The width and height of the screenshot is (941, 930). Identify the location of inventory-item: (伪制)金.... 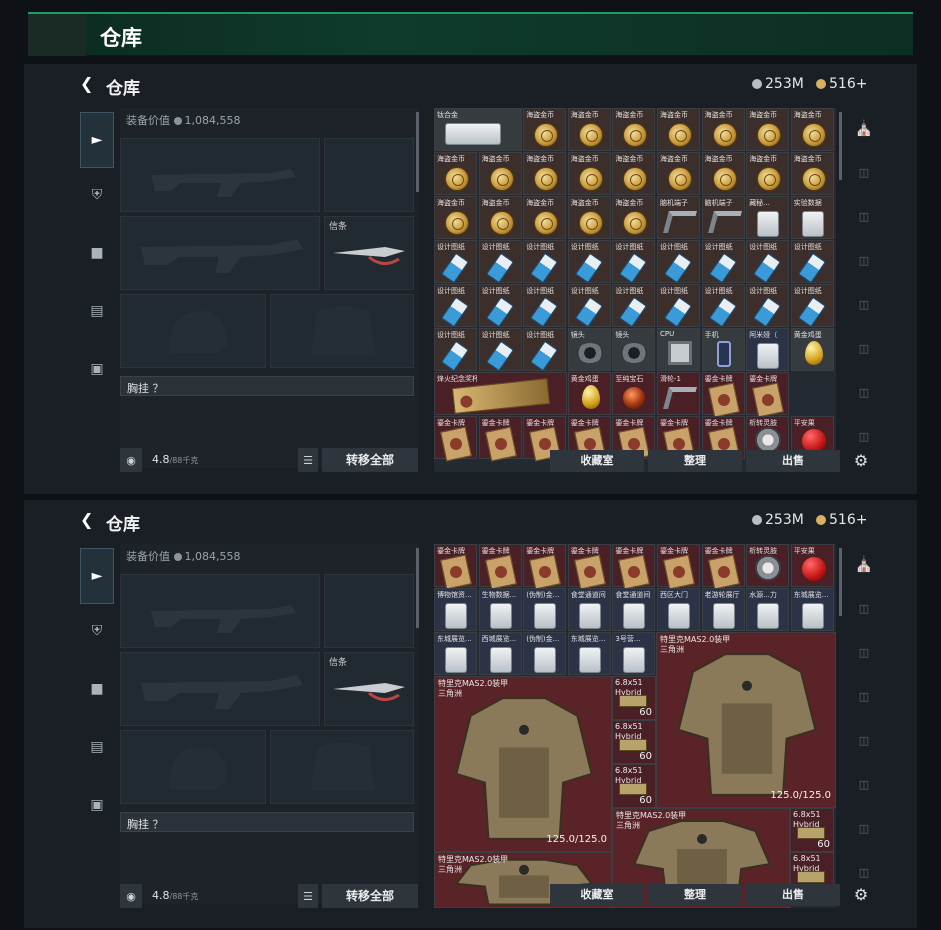
(545, 653).